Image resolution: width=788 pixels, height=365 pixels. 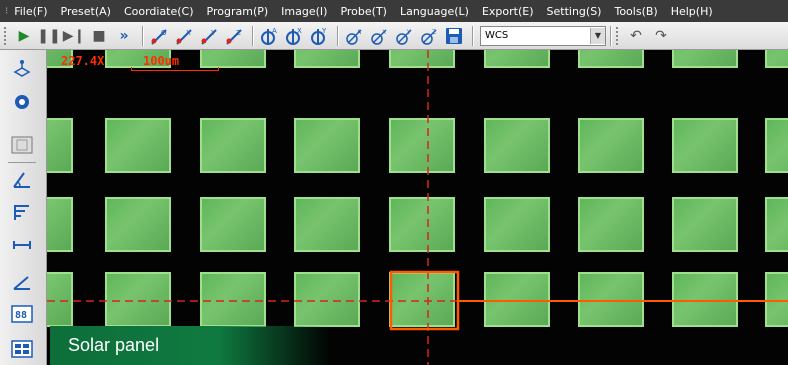 I want to click on caption-banner: Solar panel, so click(x=190, y=345).